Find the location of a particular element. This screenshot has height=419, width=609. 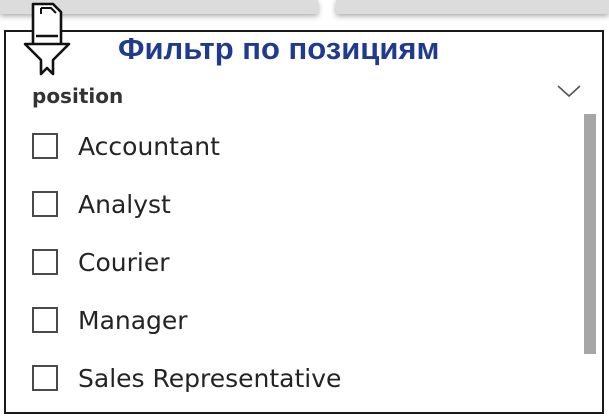

filter-icon is located at coordinates (47, 39).